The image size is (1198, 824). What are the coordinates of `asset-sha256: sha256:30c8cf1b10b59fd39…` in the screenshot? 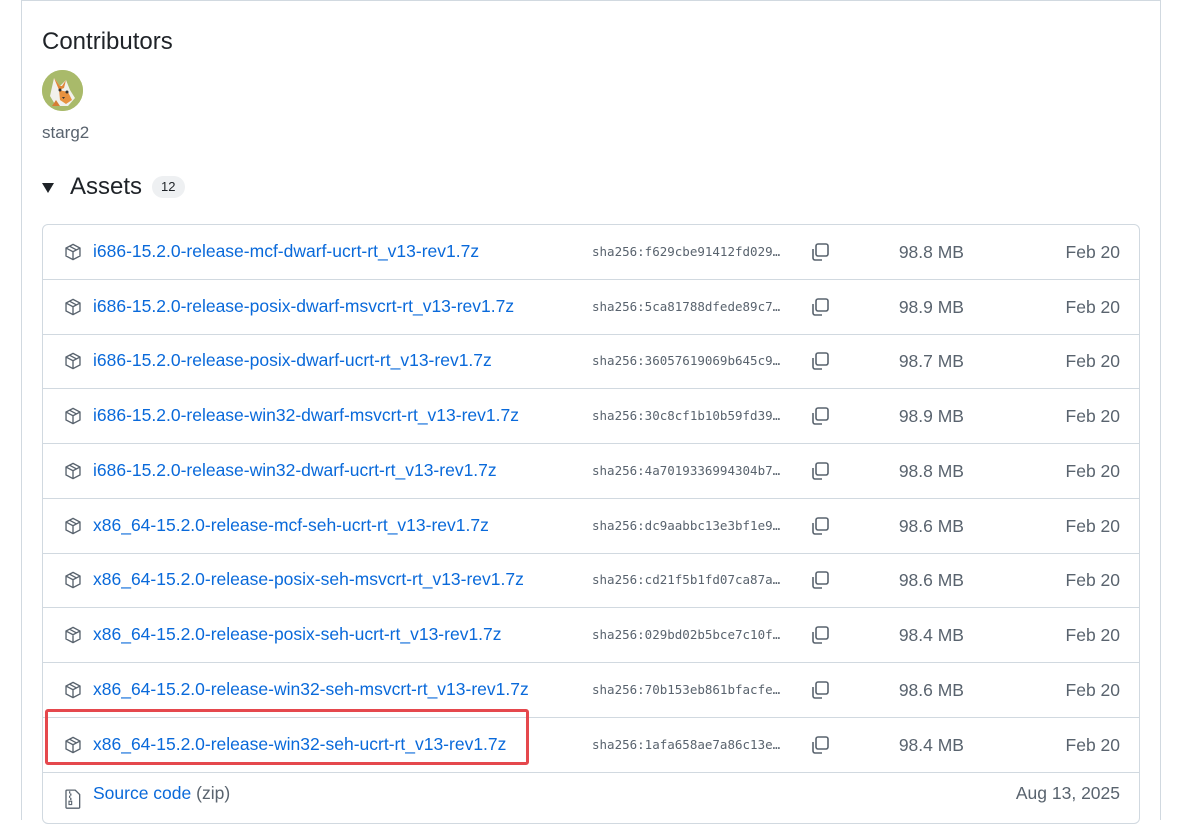 It's located at (686, 415).